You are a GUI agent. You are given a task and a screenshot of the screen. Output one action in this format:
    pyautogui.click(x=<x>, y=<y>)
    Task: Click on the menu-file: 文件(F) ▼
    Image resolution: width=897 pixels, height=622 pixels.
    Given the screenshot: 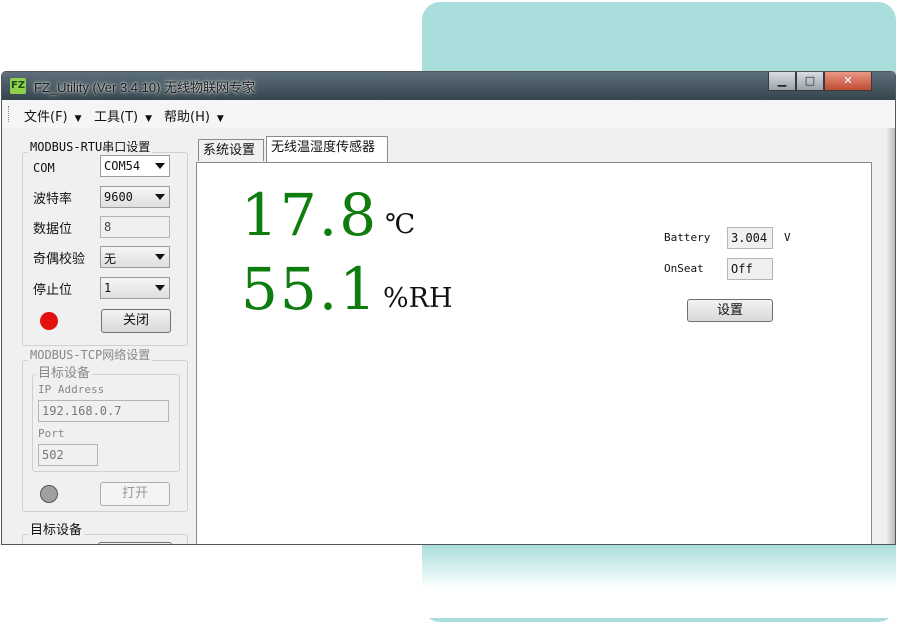 What is the action you would take?
    pyautogui.click(x=53, y=115)
    